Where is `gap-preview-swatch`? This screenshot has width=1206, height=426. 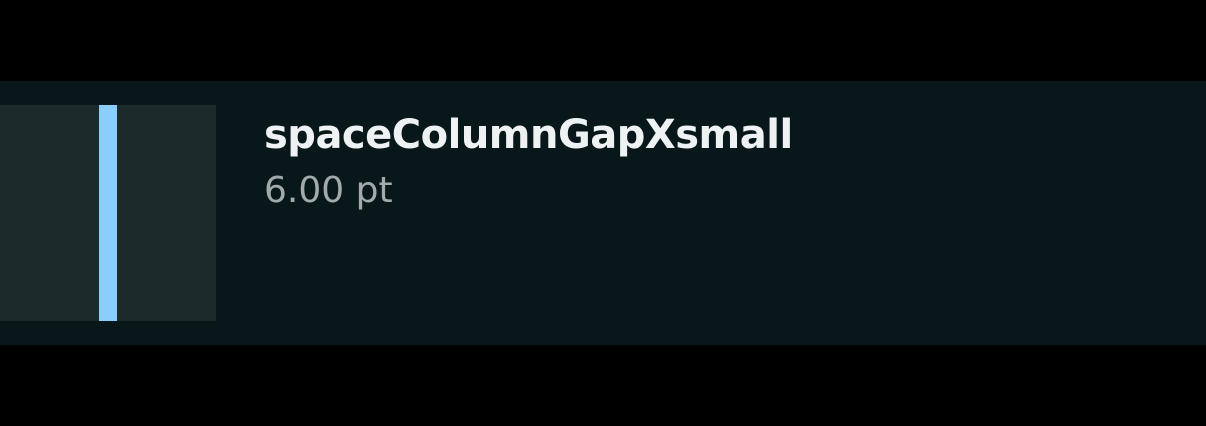 gap-preview-swatch is located at coordinates (108, 213).